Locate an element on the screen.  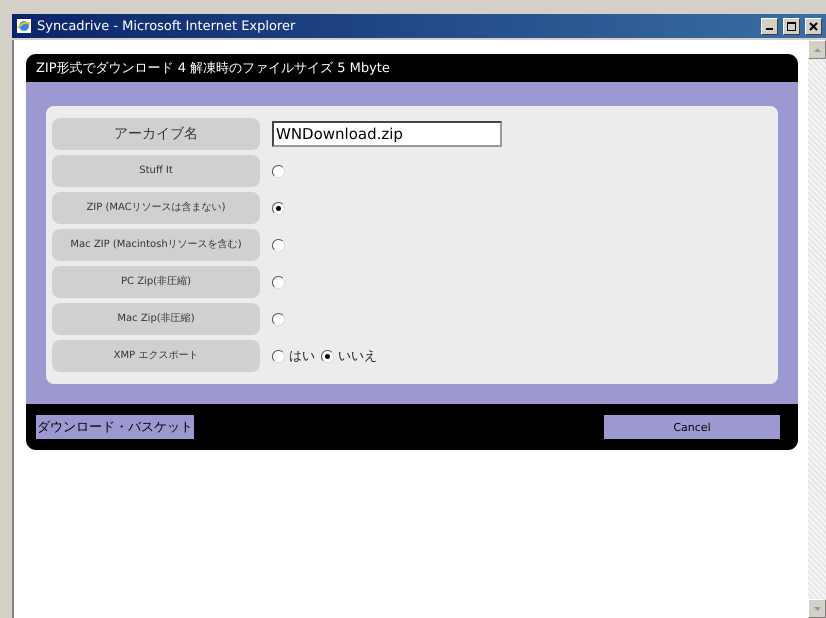
scroll-up-button is located at coordinates (817, 49).